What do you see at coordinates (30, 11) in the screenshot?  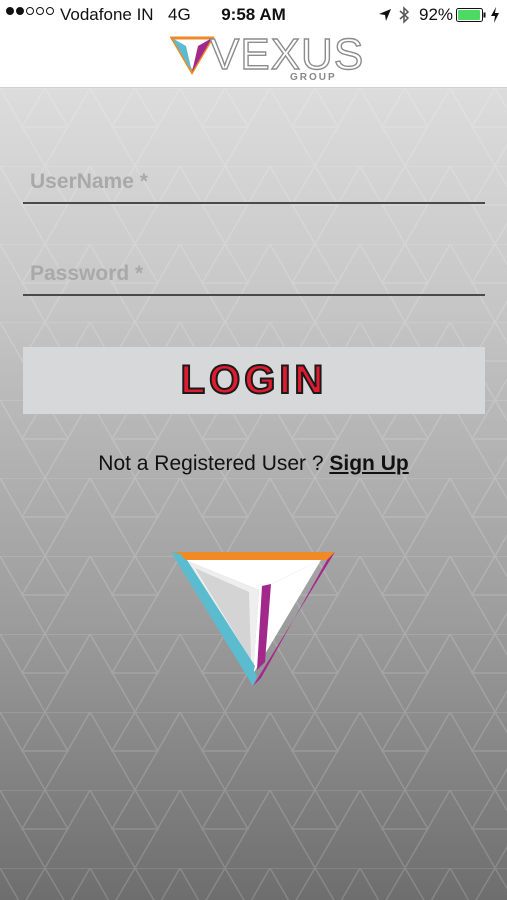 I see `signal-strength-icon` at bounding box center [30, 11].